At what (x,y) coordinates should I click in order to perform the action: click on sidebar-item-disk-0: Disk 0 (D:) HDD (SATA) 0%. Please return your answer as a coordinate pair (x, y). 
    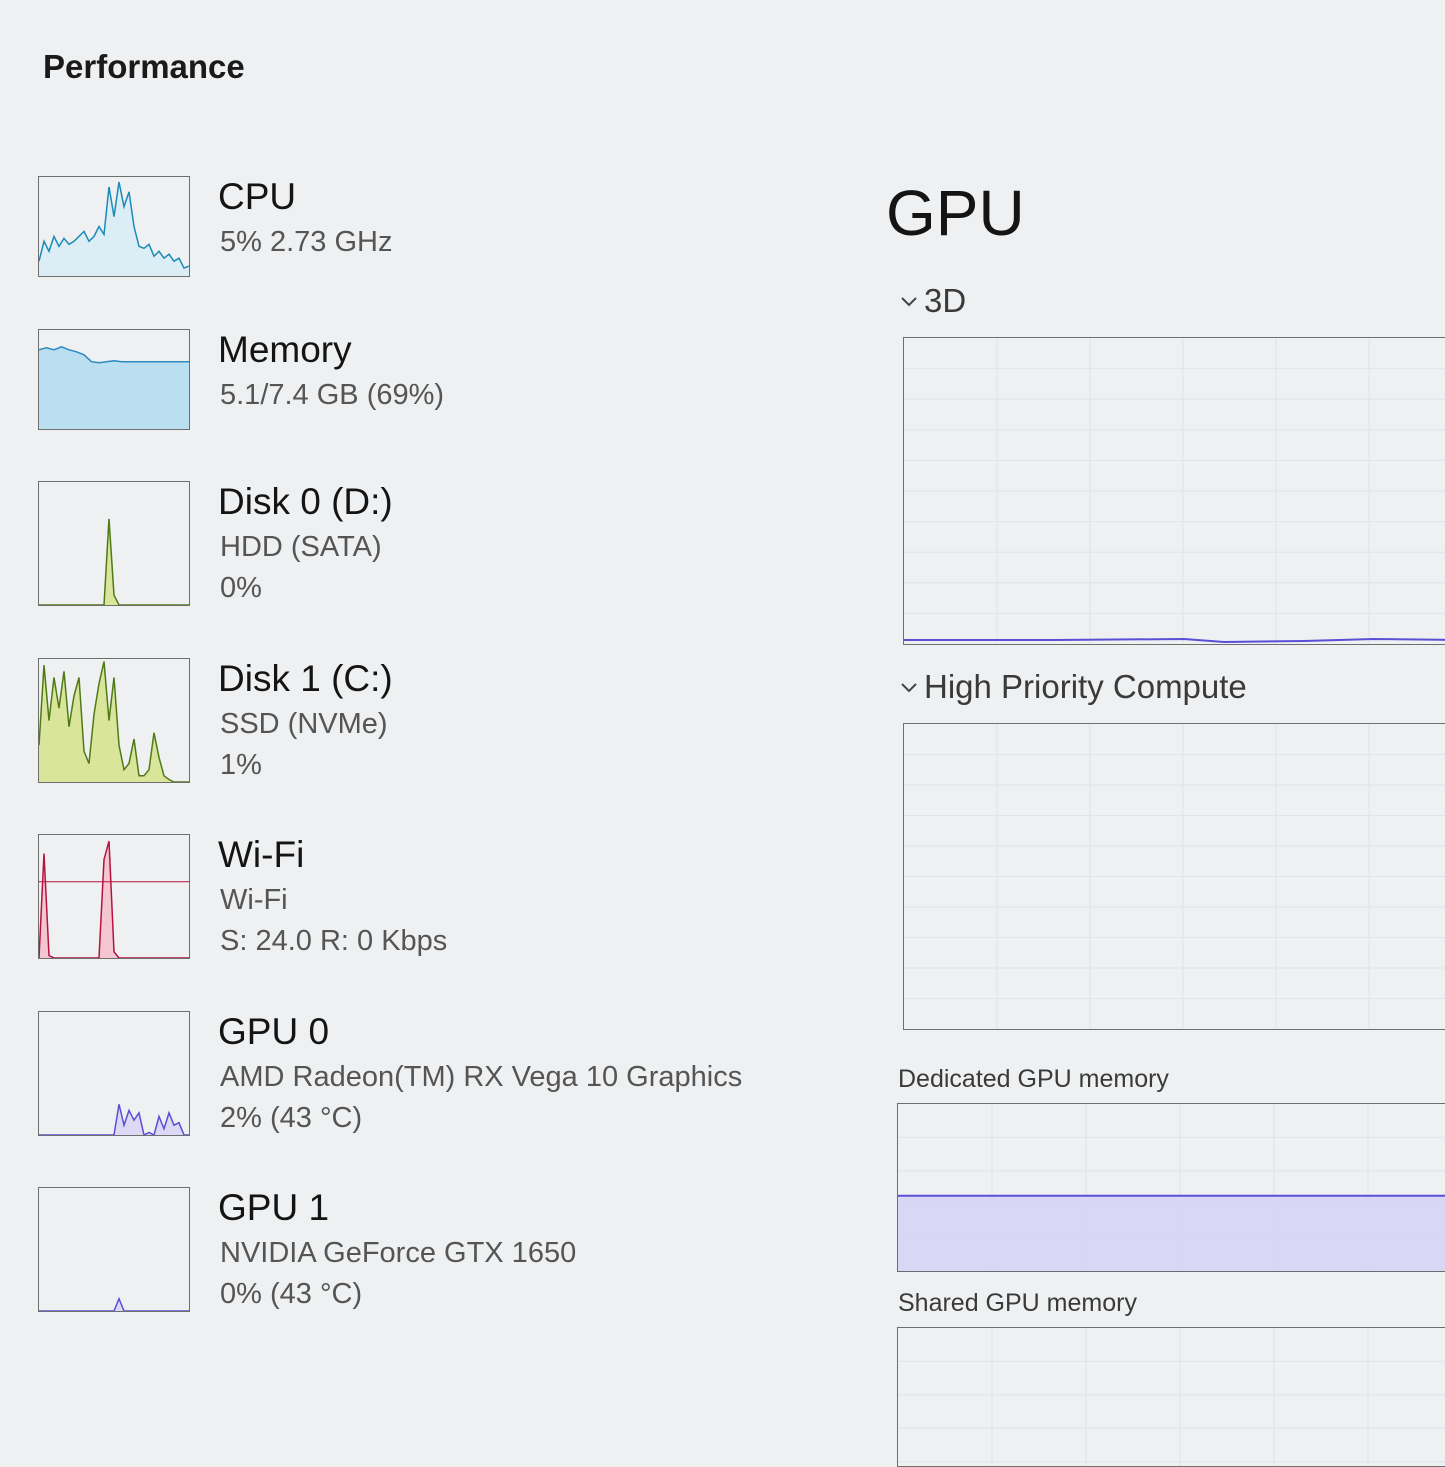
    Looking at the image, I should click on (428, 545).